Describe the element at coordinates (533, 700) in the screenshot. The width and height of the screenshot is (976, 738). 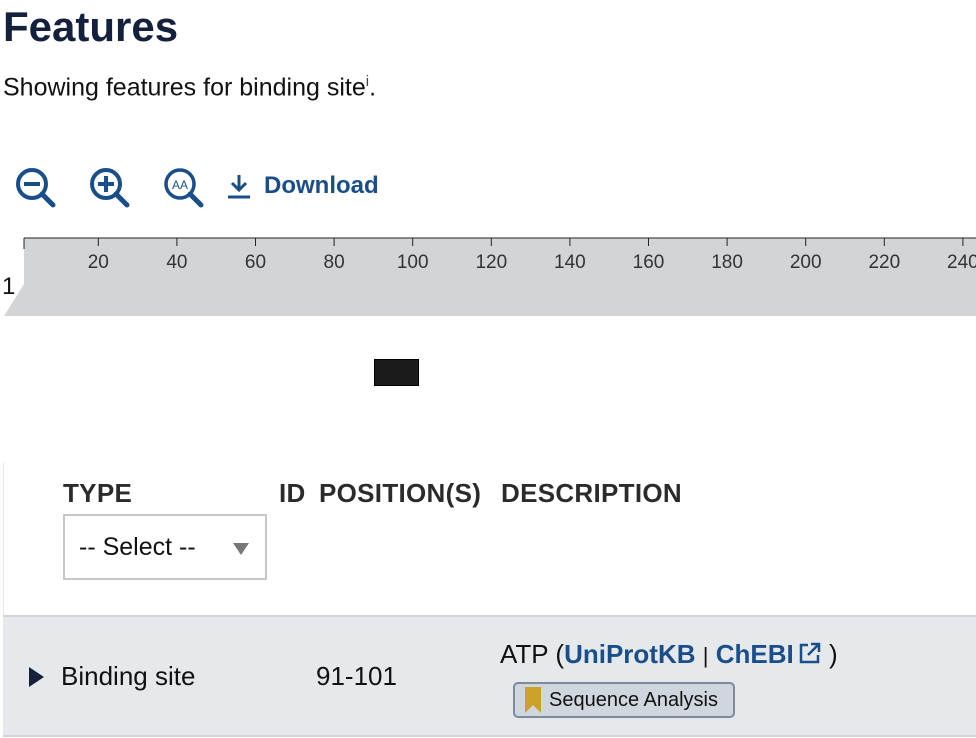
I see `bookmark-icon` at that location.